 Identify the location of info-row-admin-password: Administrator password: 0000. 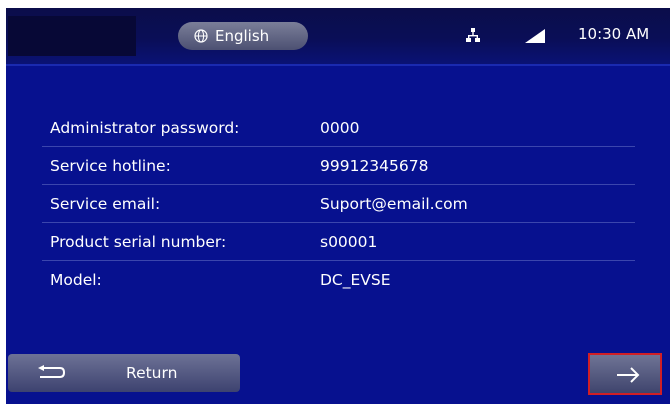
(338, 128).